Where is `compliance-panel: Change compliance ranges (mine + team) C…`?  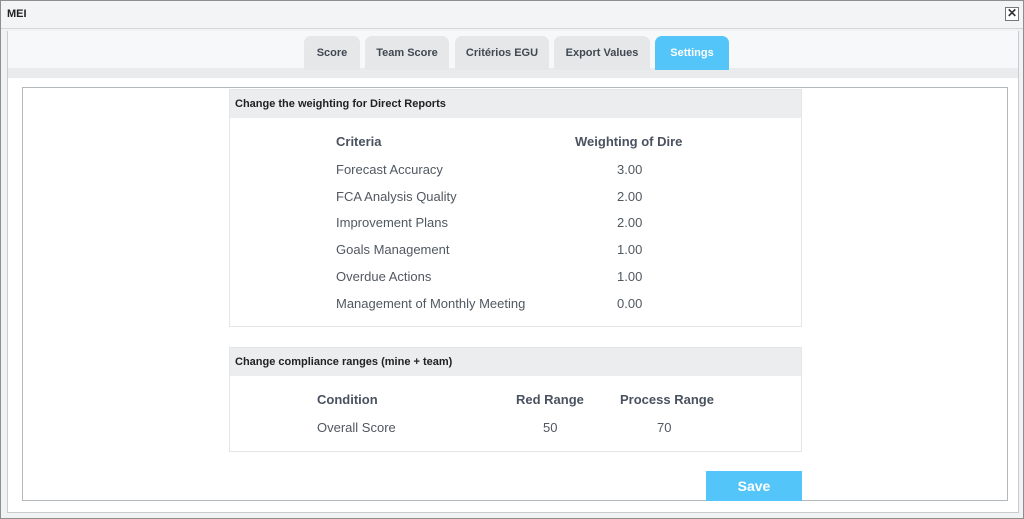 compliance-panel: Change compliance ranges (mine + team) C… is located at coordinates (515, 399).